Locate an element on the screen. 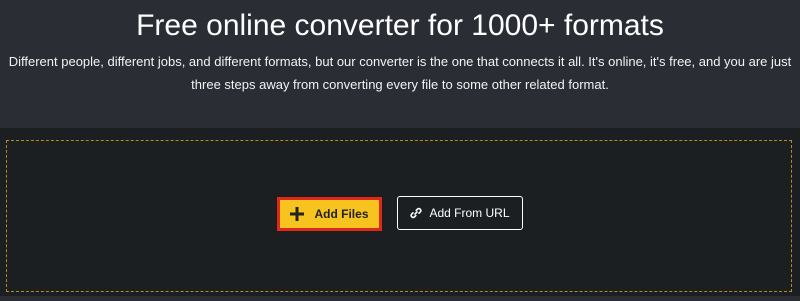 The image size is (800, 301). add-files-button: Add Files is located at coordinates (329, 214).